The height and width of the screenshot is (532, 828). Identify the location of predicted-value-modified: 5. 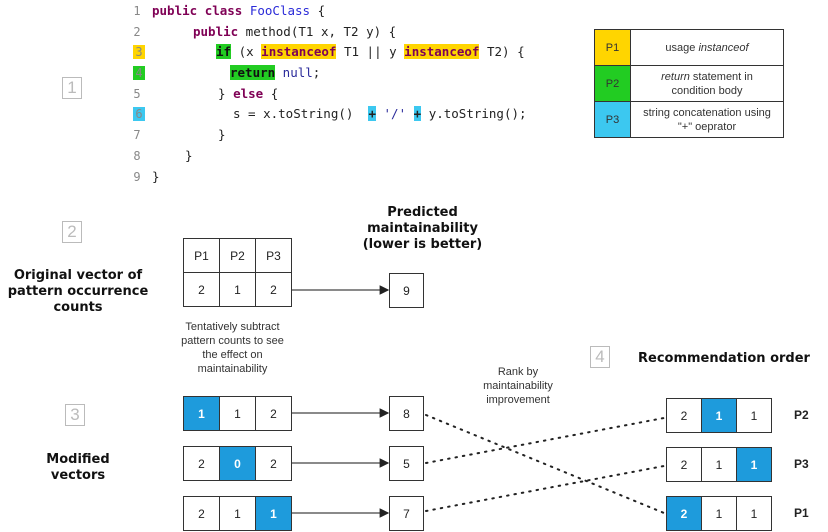
(406, 463).